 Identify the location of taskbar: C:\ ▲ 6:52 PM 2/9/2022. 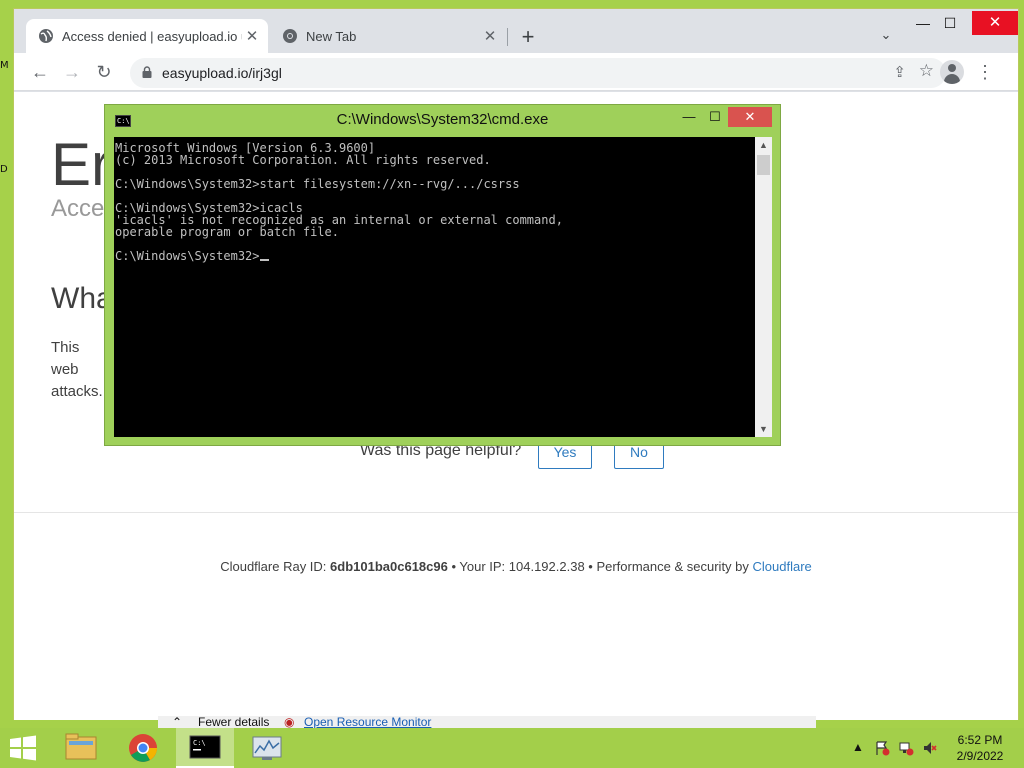
(512, 748).